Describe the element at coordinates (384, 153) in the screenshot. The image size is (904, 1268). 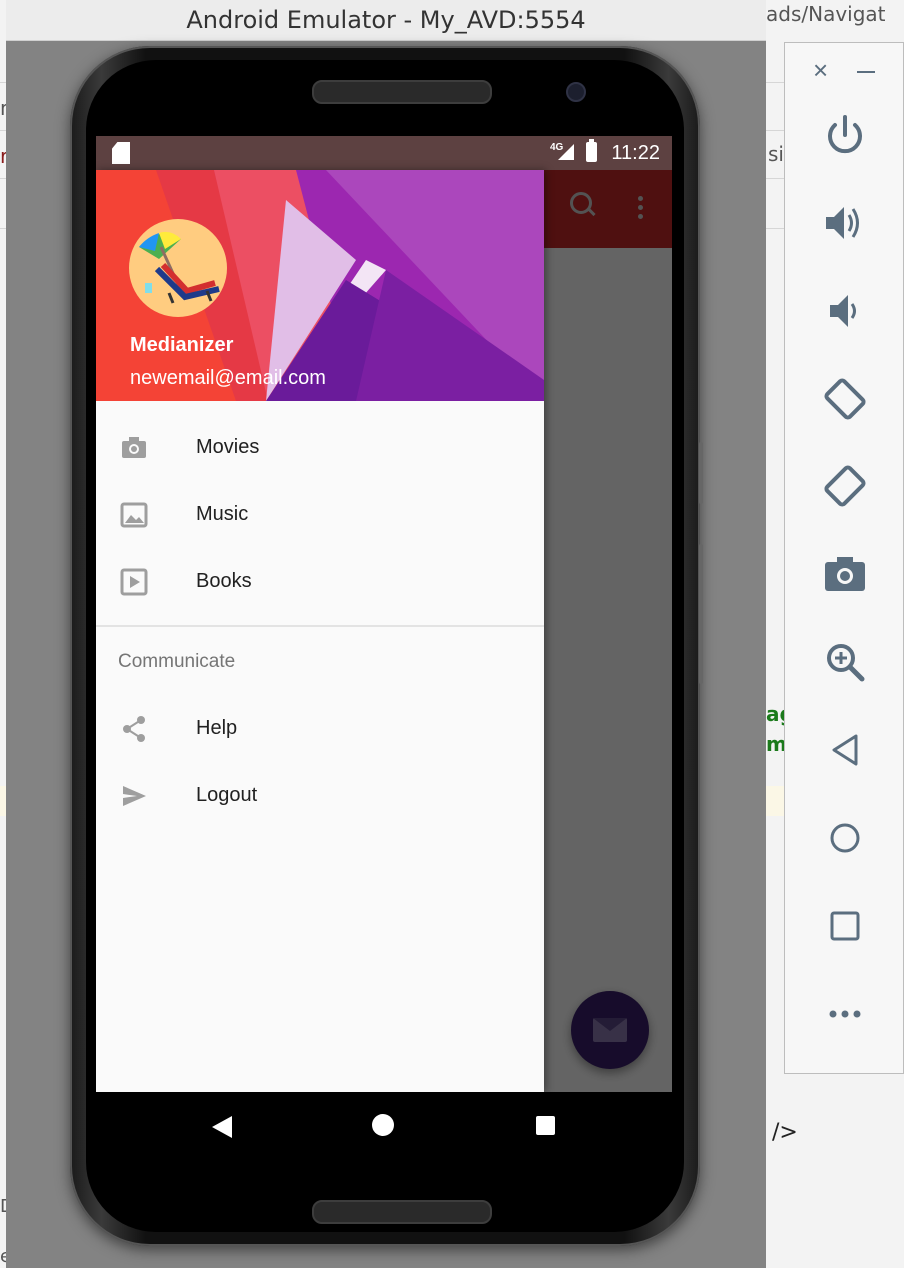
I see `status-bar: 4G 11:22` at that location.